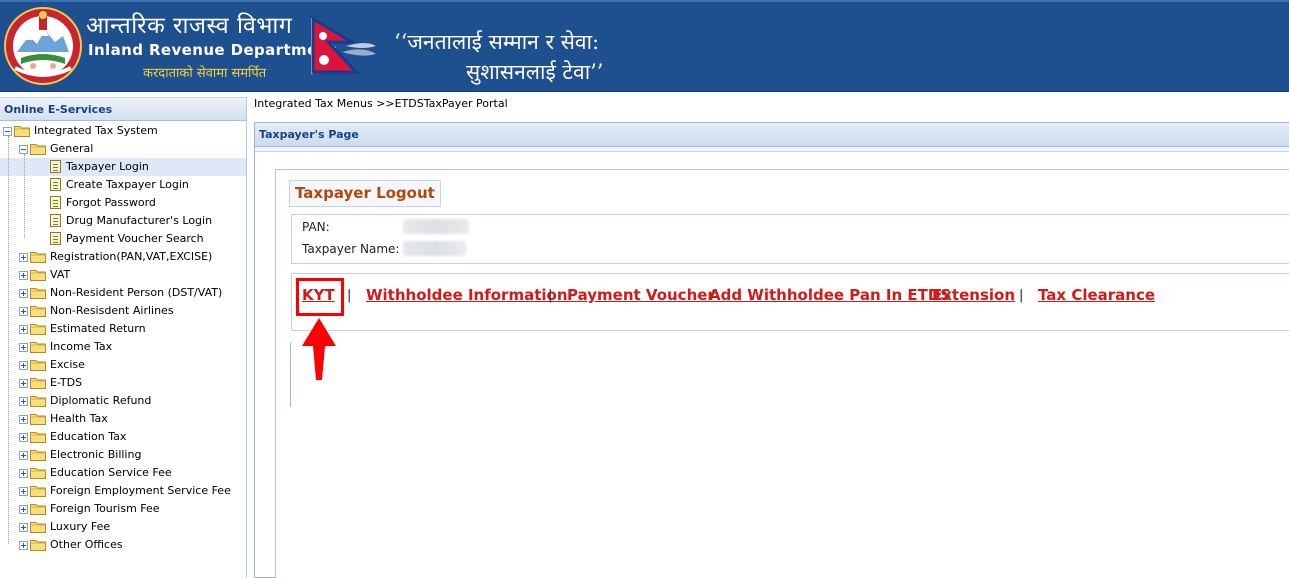 Image resolution: width=1289 pixels, height=578 pixels. I want to click on tree-item-label: Non-Resisdent Airlines, so click(112, 310).